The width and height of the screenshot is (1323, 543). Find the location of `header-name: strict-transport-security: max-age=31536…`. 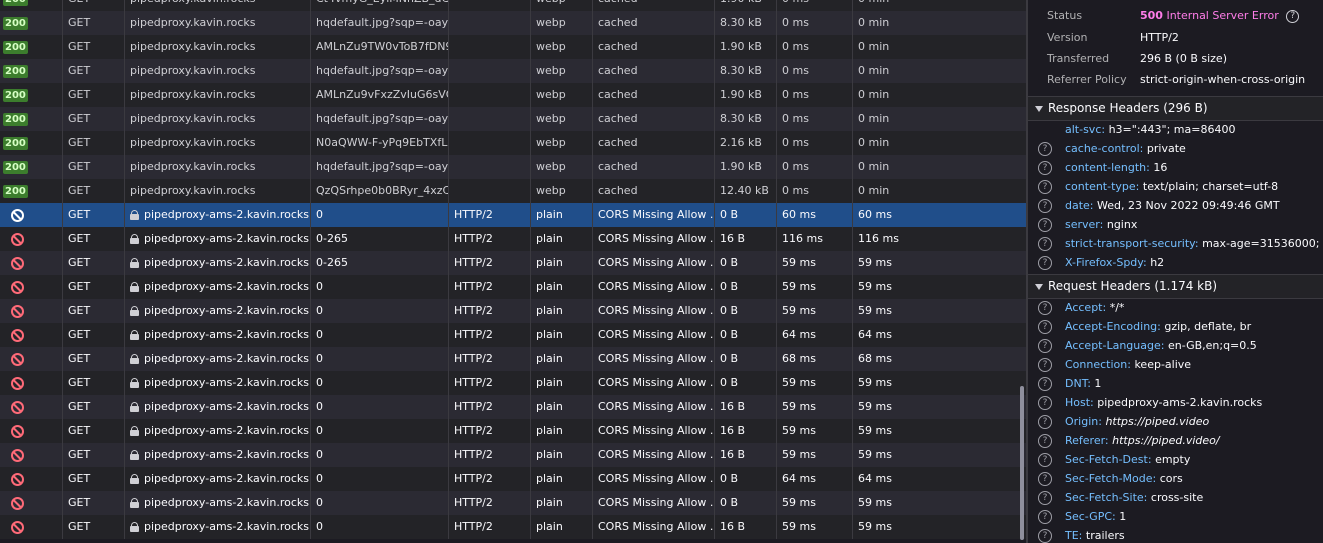

header-name: strict-transport-security: max-age=31536… is located at coordinates (1194, 243).